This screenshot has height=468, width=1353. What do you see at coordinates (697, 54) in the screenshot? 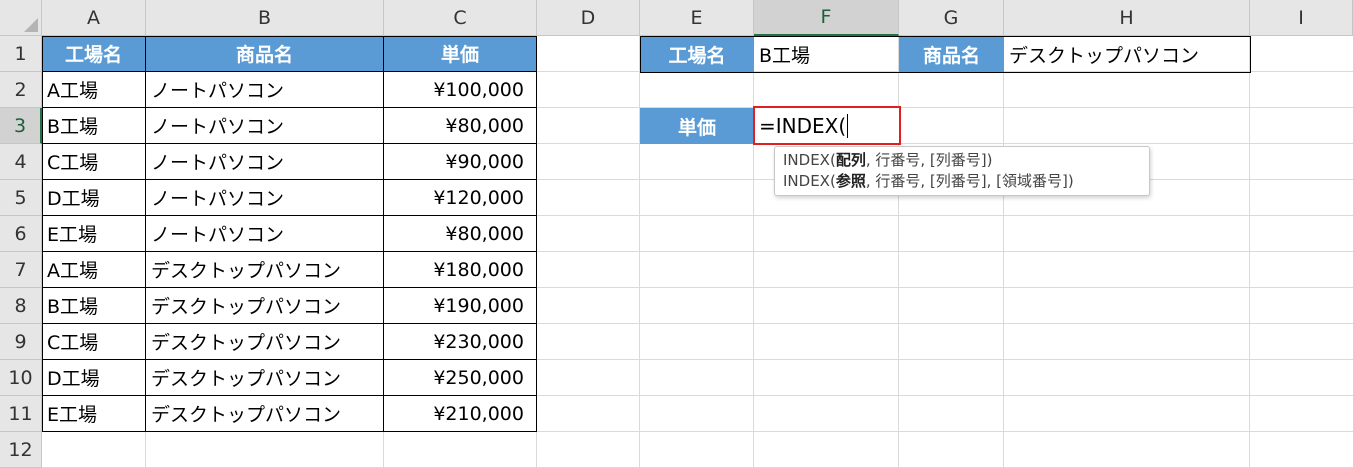
I see `factory-label-cell: 工場名` at bounding box center [697, 54].